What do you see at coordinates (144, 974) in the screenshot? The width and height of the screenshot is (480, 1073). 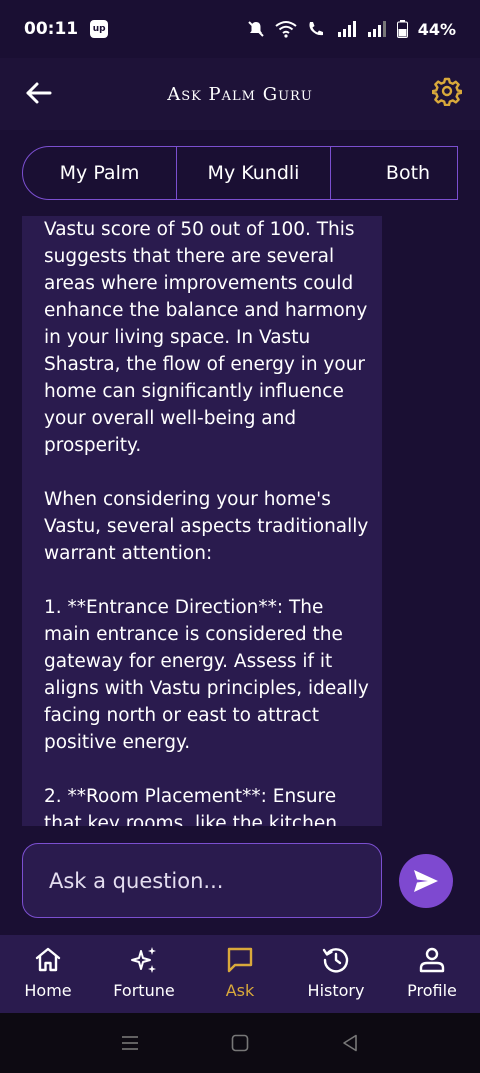 I see `nav-fortune: Fortune` at bounding box center [144, 974].